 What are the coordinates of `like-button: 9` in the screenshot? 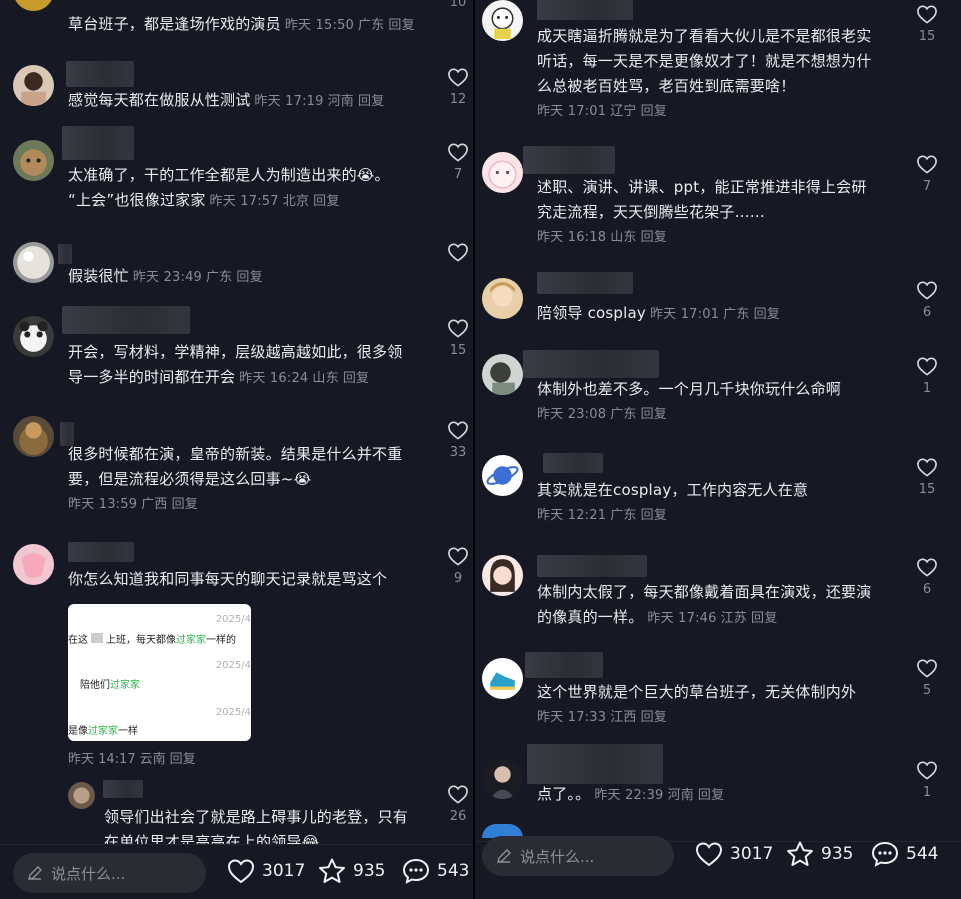 It's located at (458, 567).